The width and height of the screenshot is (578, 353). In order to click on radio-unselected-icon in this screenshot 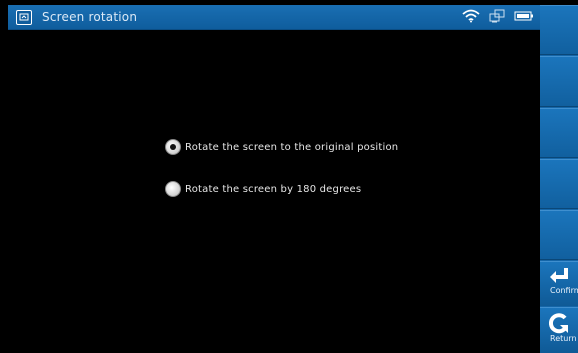, I will do `click(173, 189)`.